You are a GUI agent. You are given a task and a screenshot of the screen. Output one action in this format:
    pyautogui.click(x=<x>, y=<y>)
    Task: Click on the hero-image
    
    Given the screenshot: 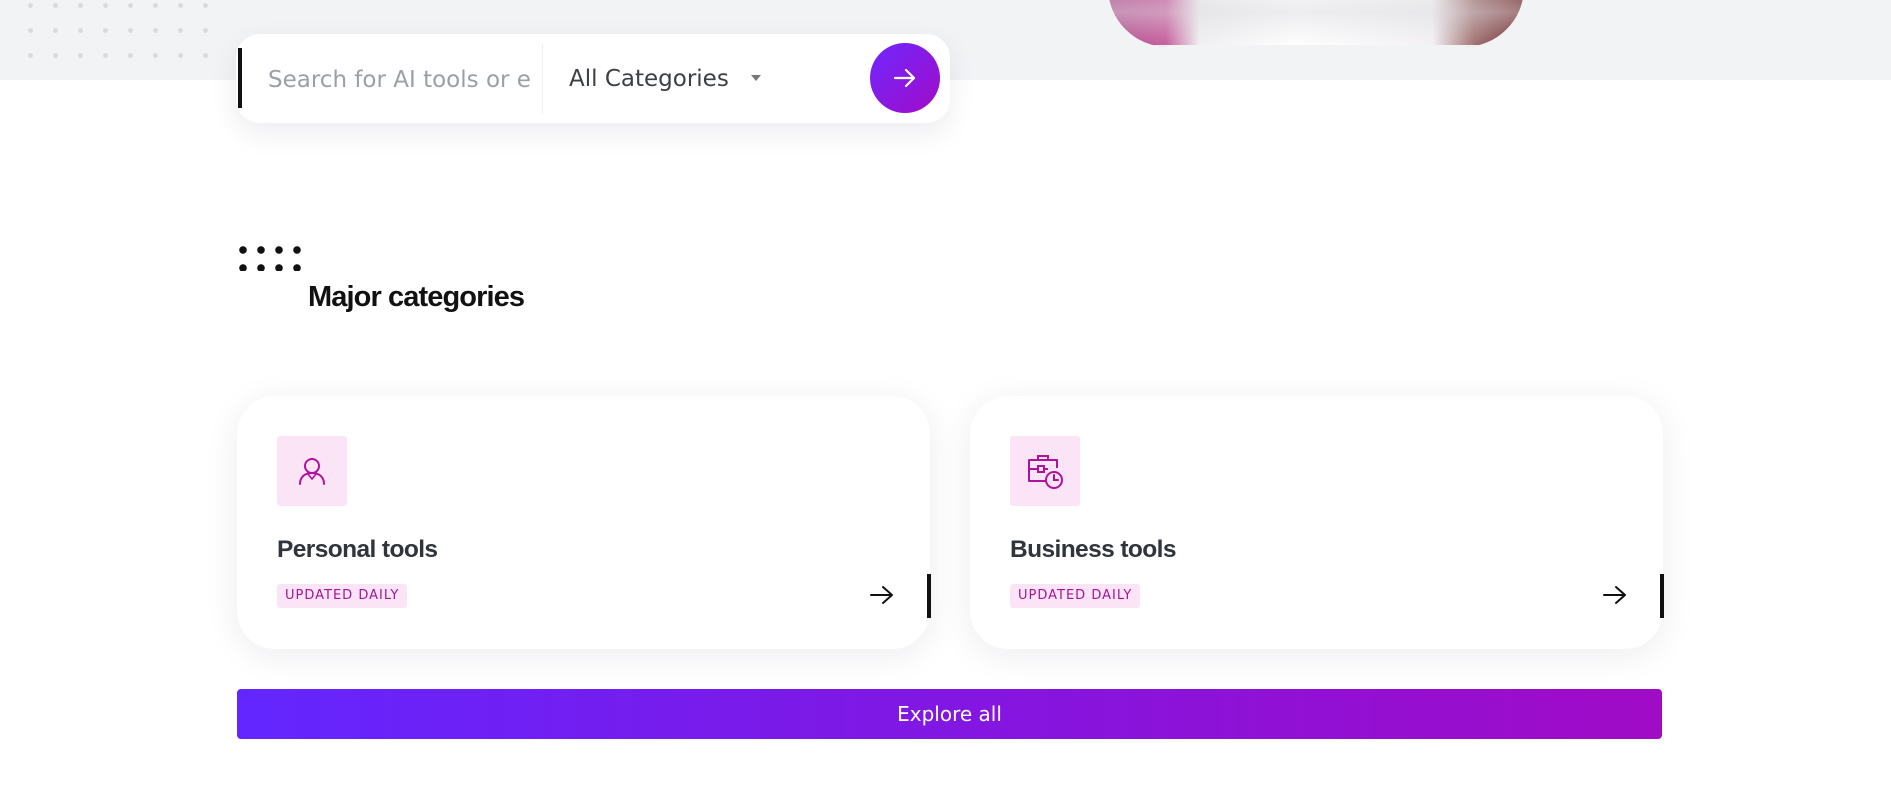 What is the action you would take?
    pyautogui.click(x=1316, y=23)
    